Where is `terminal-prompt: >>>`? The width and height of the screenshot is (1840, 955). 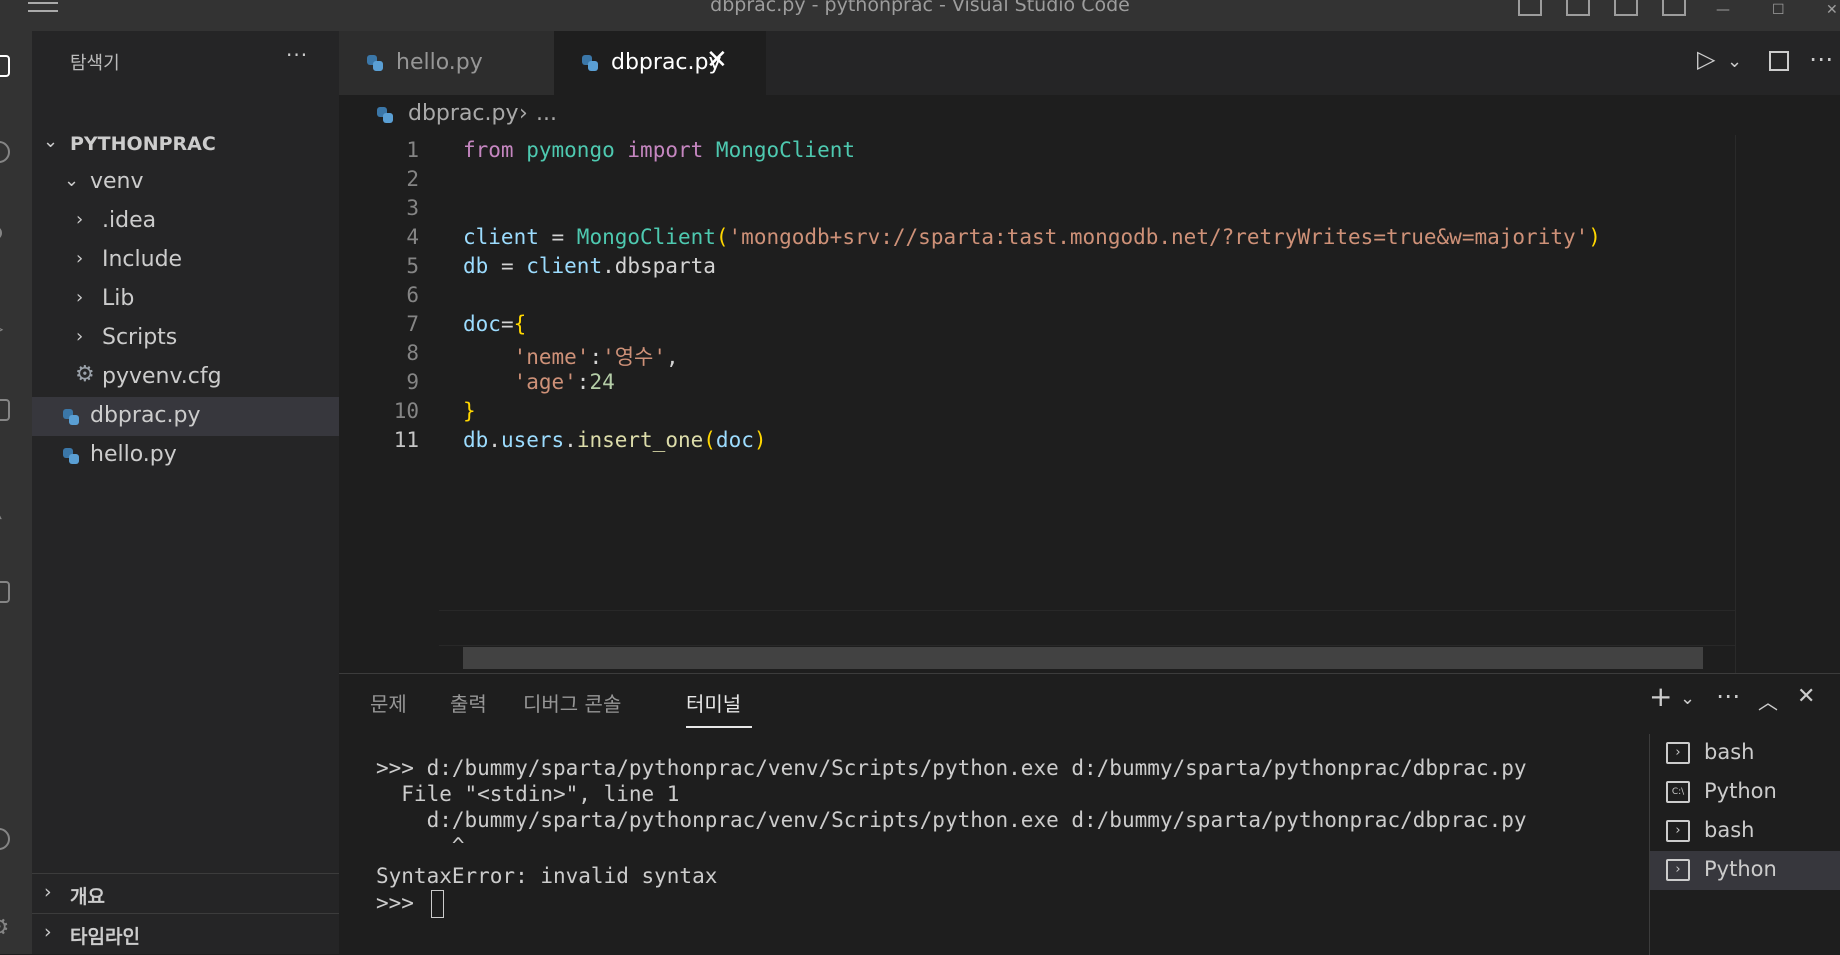 terminal-prompt: >>> is located at coordinates (401, 903).